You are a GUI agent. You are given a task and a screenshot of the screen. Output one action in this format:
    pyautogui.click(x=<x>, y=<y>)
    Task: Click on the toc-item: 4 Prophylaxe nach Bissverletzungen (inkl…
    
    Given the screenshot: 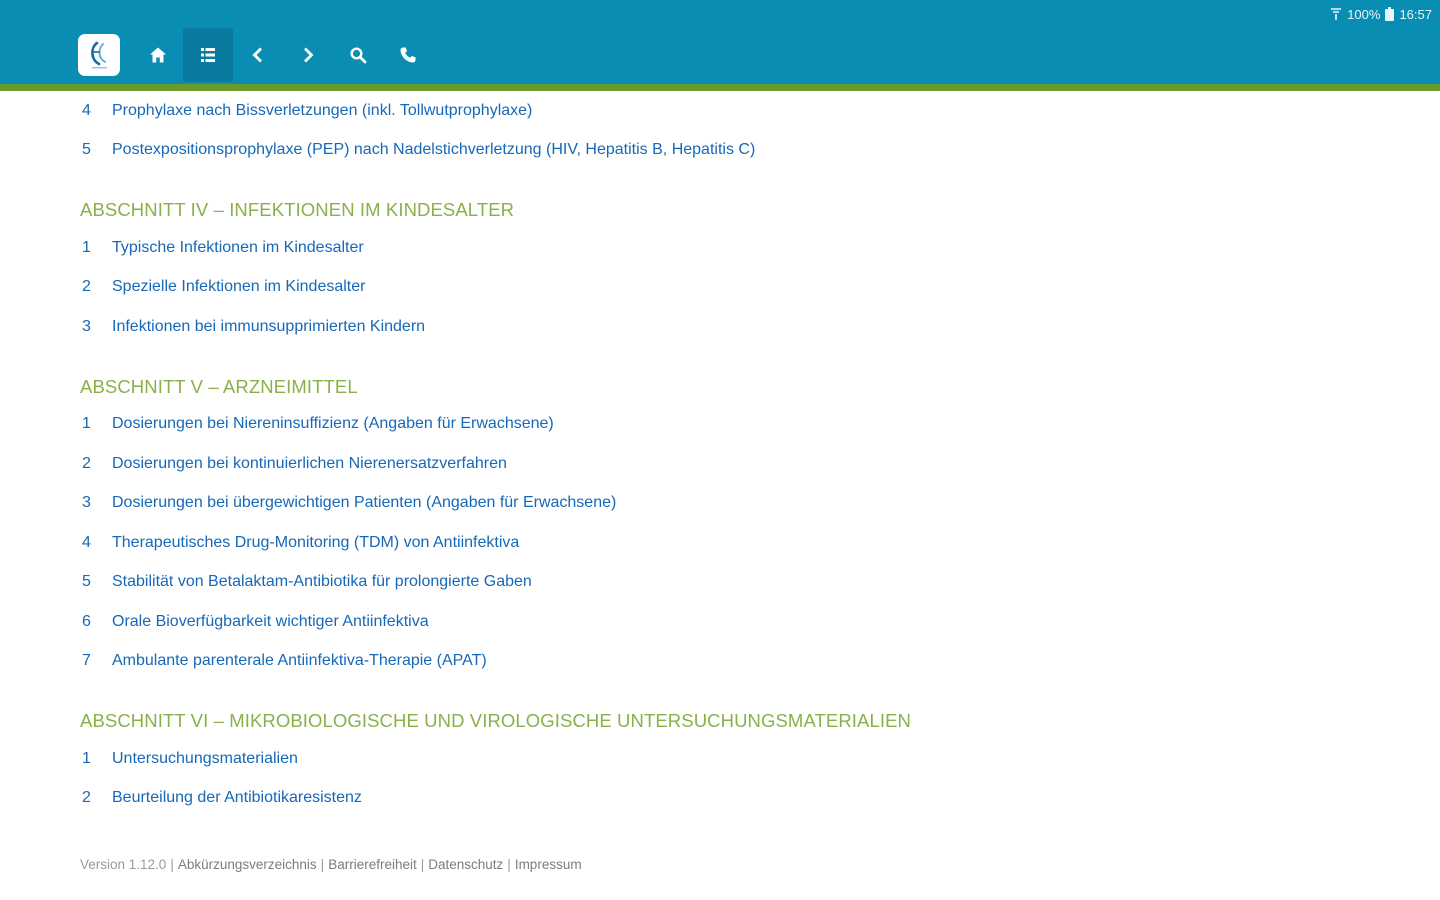 What is the action you would take?
    pyautogui.click(x=730, y=111)
    